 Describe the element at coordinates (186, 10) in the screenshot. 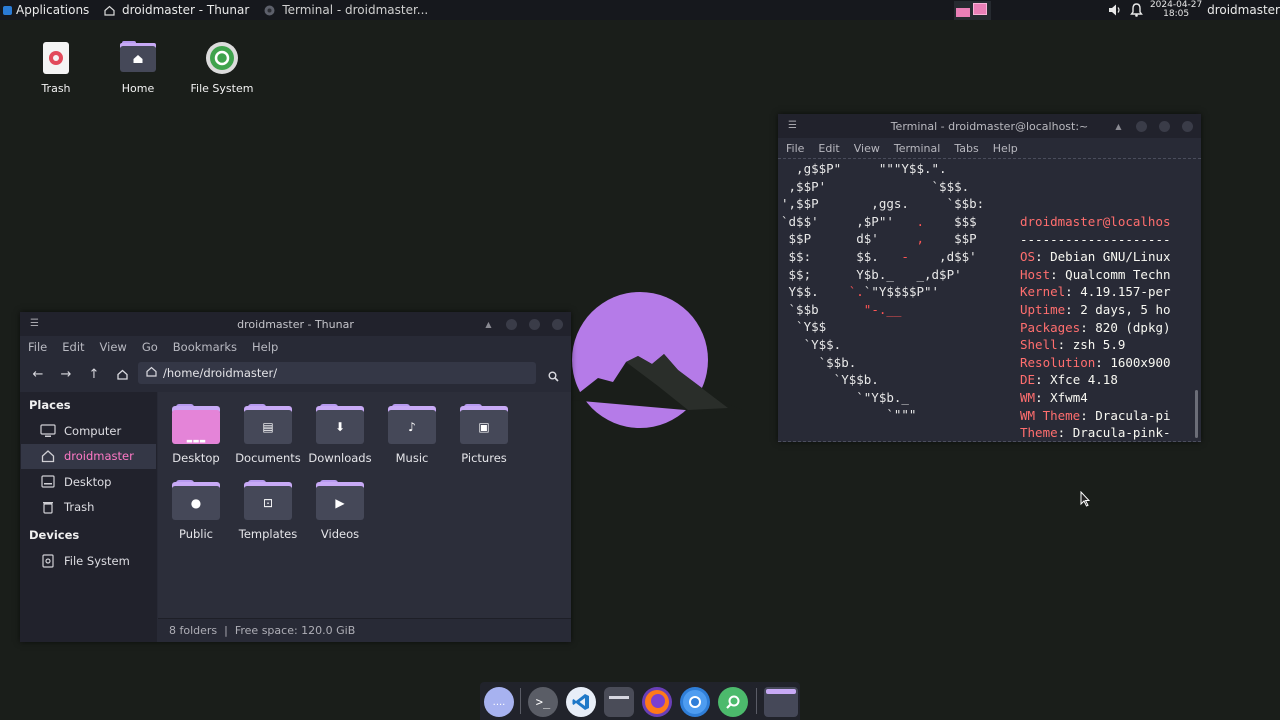

I see `taskbar-thunar-label: droidmaster - Thunar` at that location.